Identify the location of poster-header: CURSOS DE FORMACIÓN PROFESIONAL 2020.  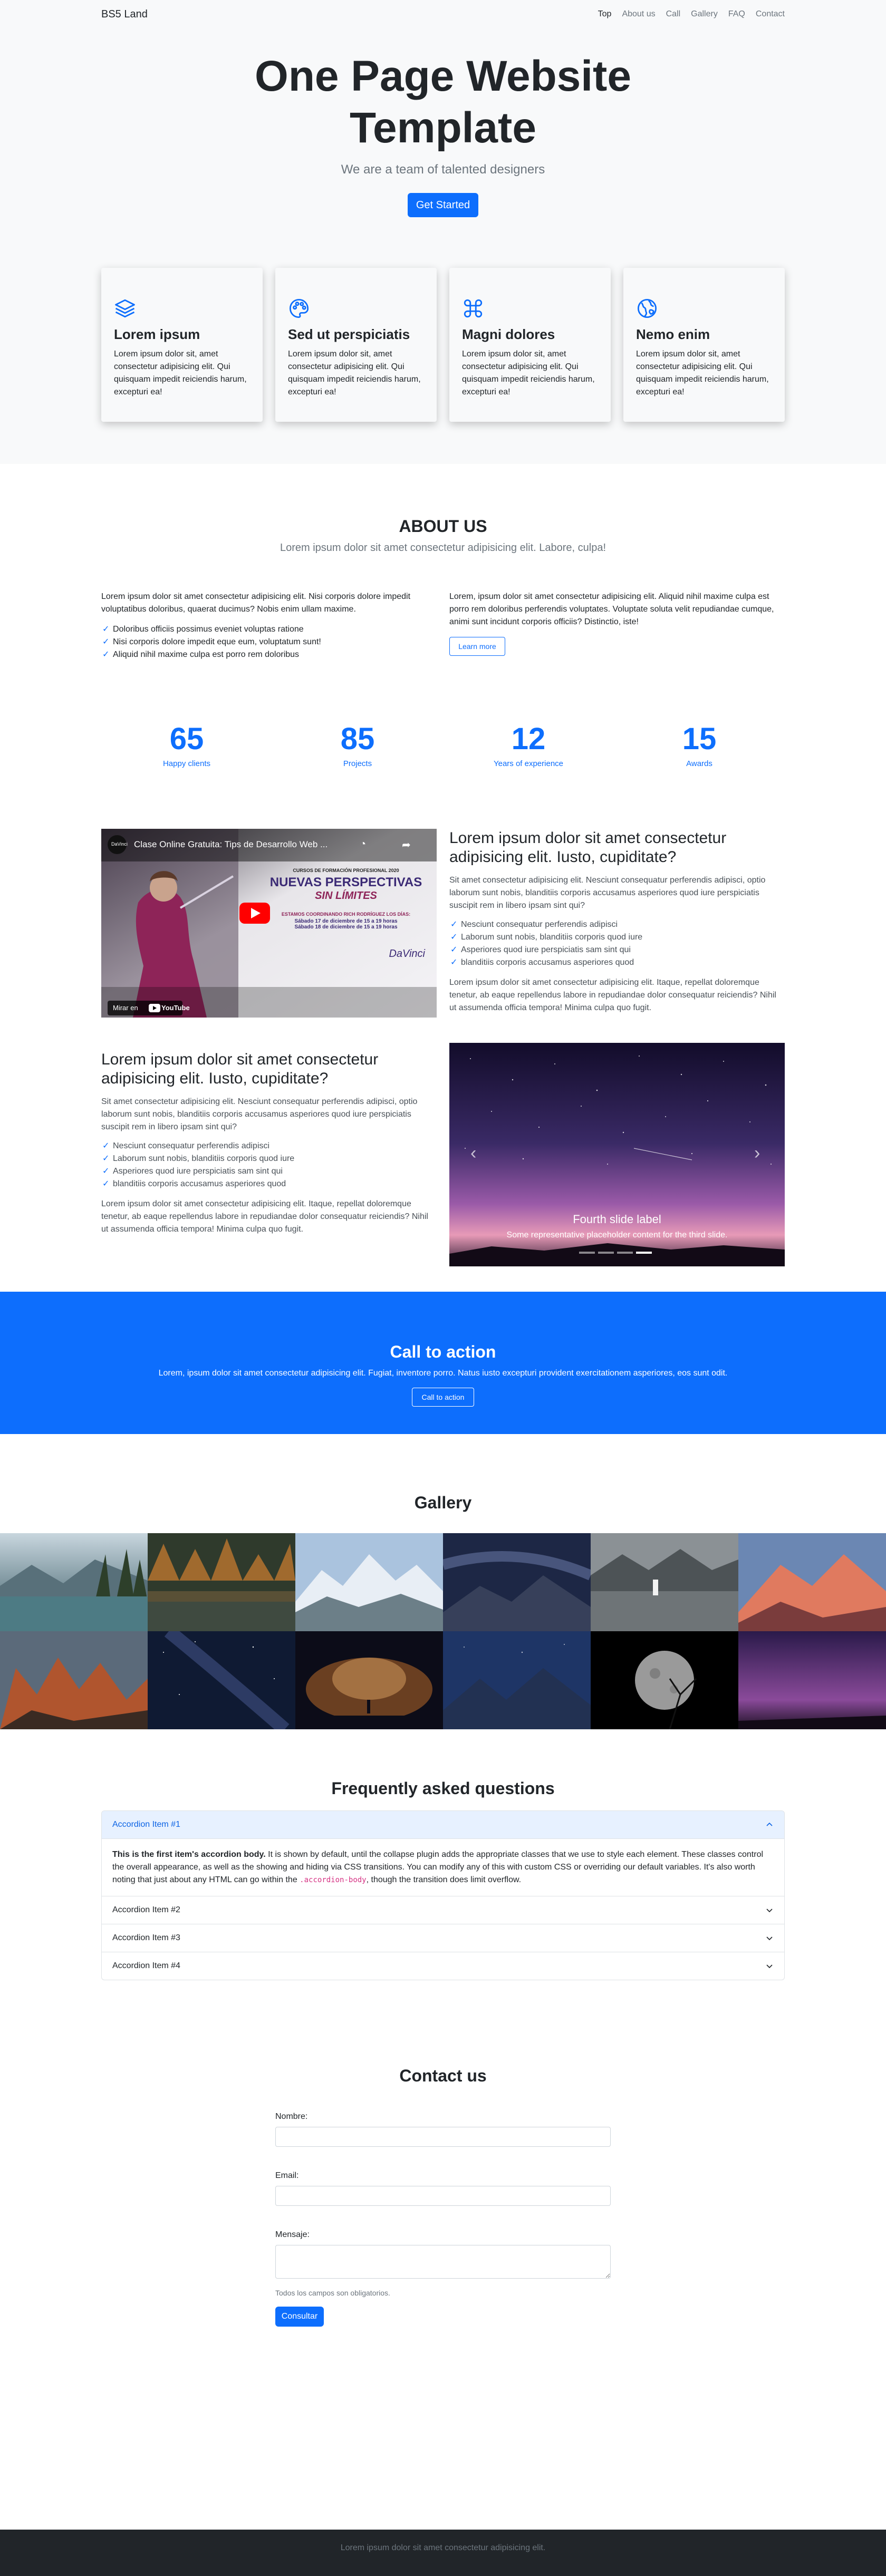
(346, 870).